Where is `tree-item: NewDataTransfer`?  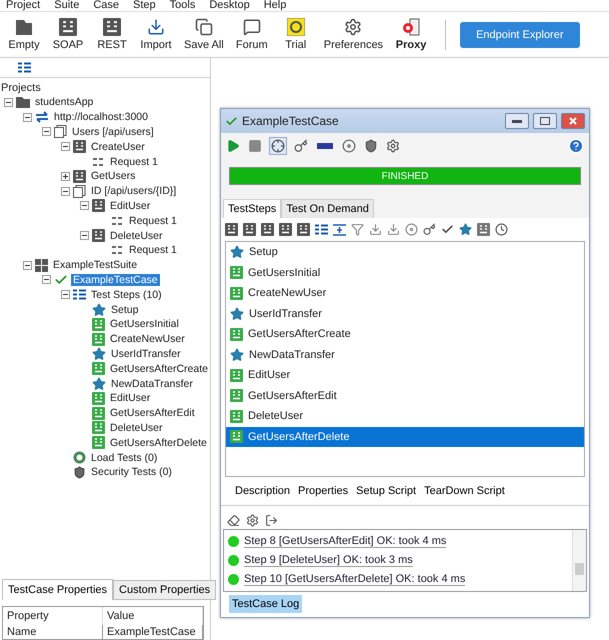 tree-item: NewDataTransfer is located at coordinates (152, 384).